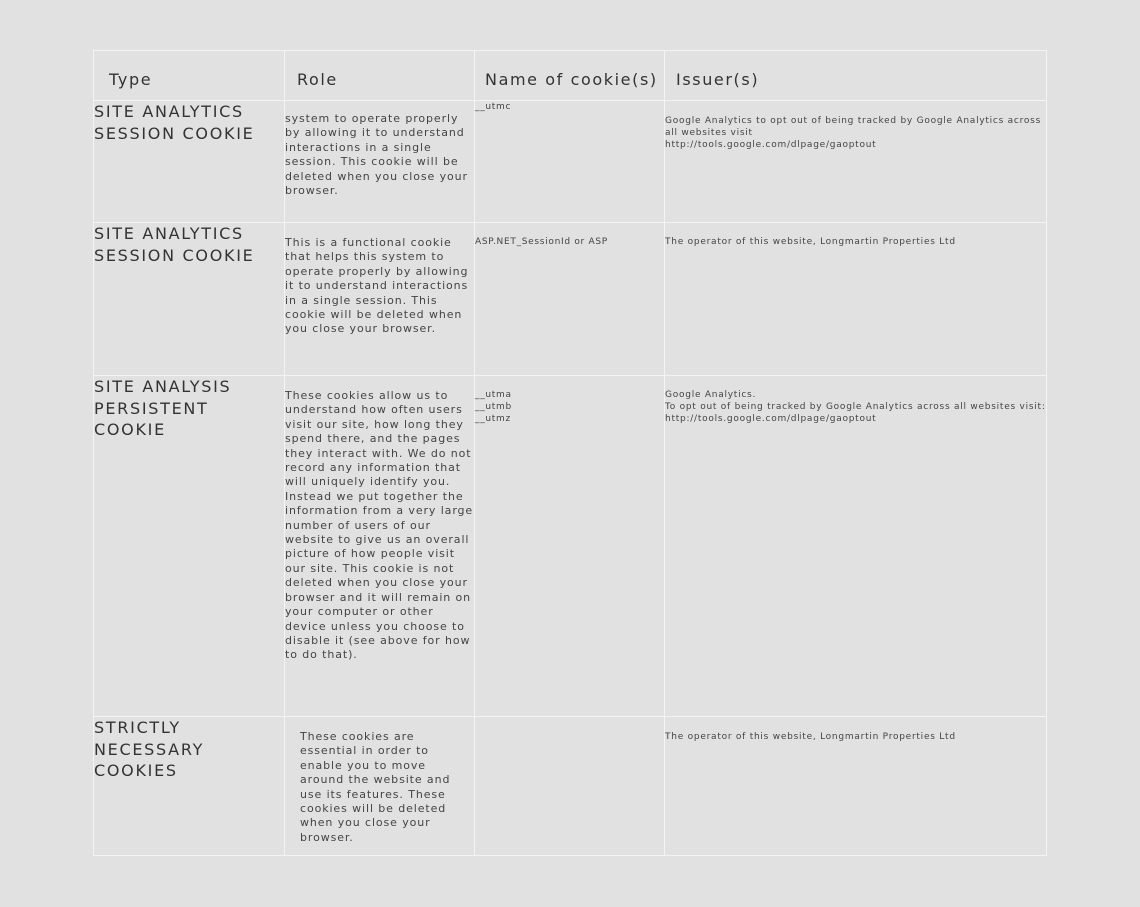 The image size is (1140, 907). I want to click on cookie-name: __utmc, so click(569, 161).